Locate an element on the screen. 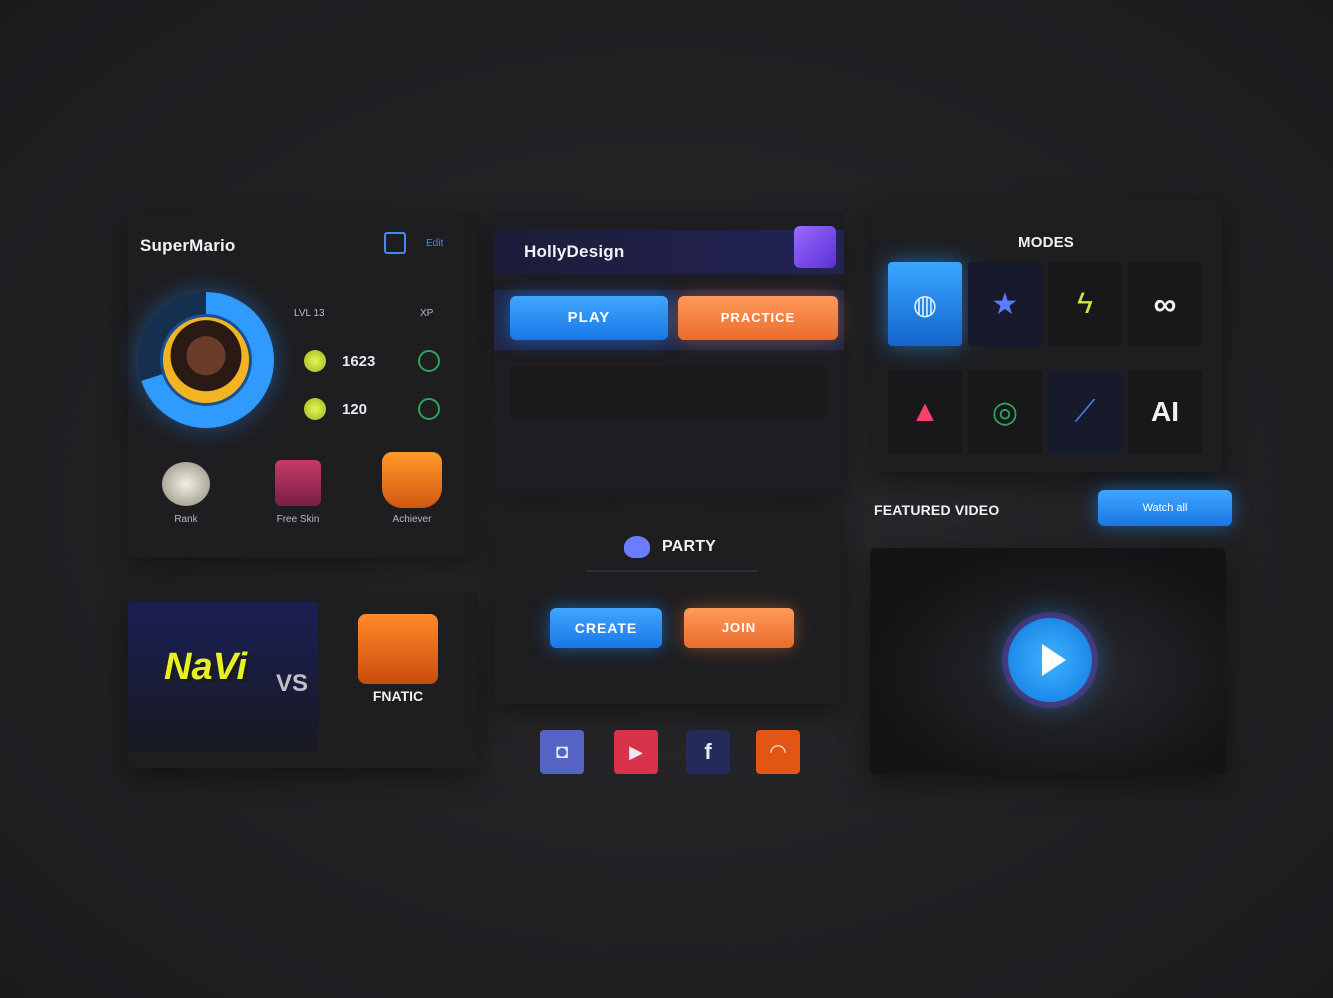 This screenshot has width=1333, height=998. badge-free-skin: Free Skin is located at coordinates (298, 496).